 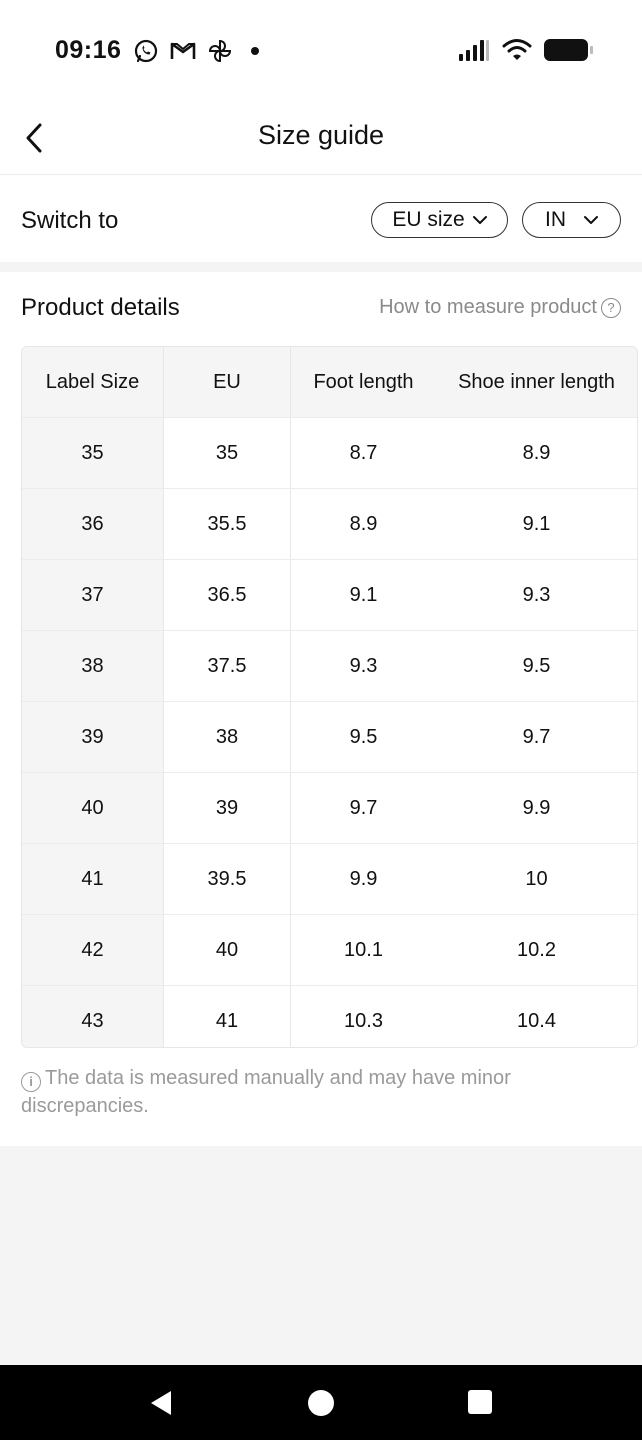 What do you see at coordinates (363, 808) in the screenshot?
I see `cell-foot-length: 9.7` at bounding box center [363, 808].